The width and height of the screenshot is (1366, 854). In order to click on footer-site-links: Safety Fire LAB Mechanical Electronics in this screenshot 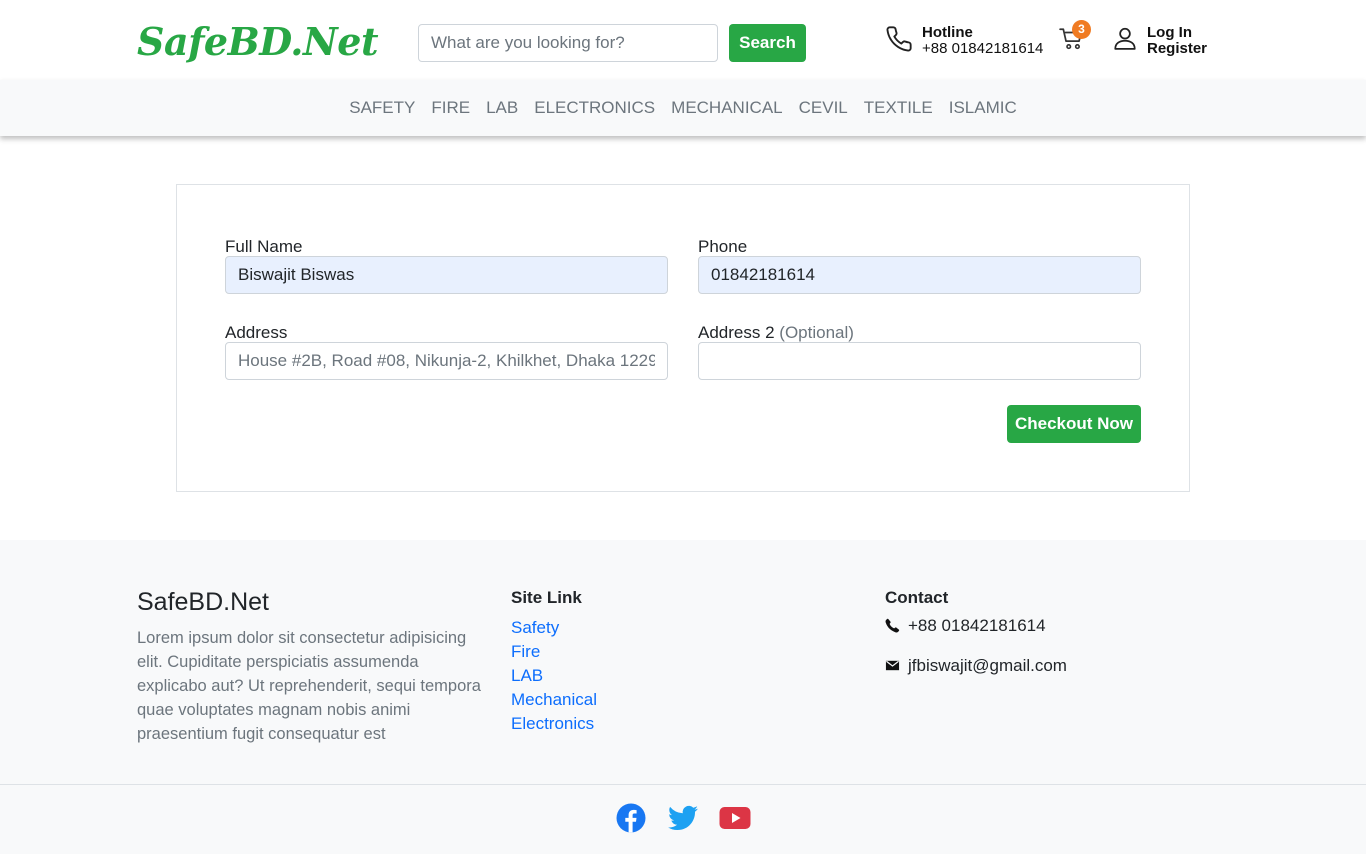, I will do `click(554, 676)`.